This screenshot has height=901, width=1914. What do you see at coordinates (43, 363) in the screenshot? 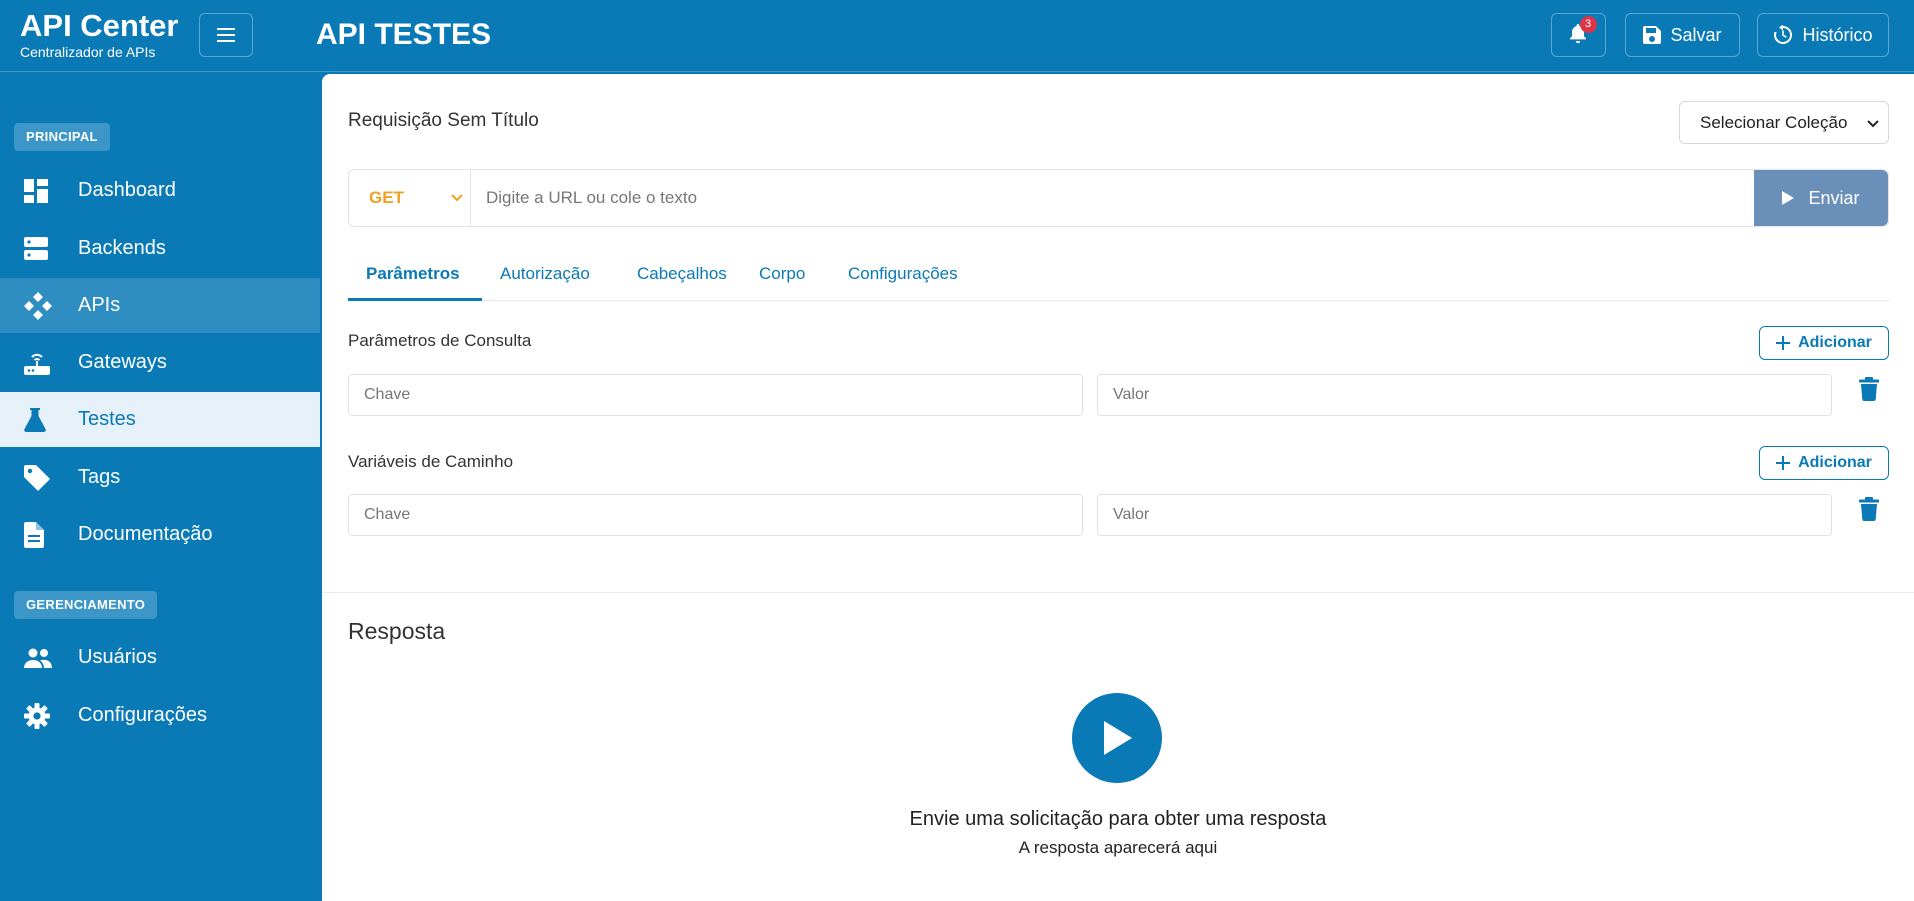
I see `router-icon` at bounding box center [43, 363].